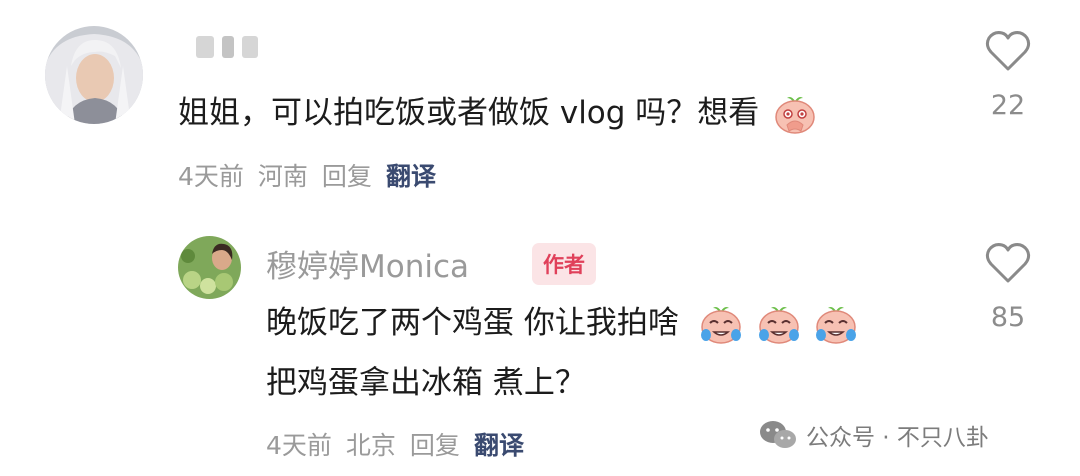 Image resolution: width=1080 pixels, height=476 pixels. I want to click on peach-praying-emoji, so click(795, 115).